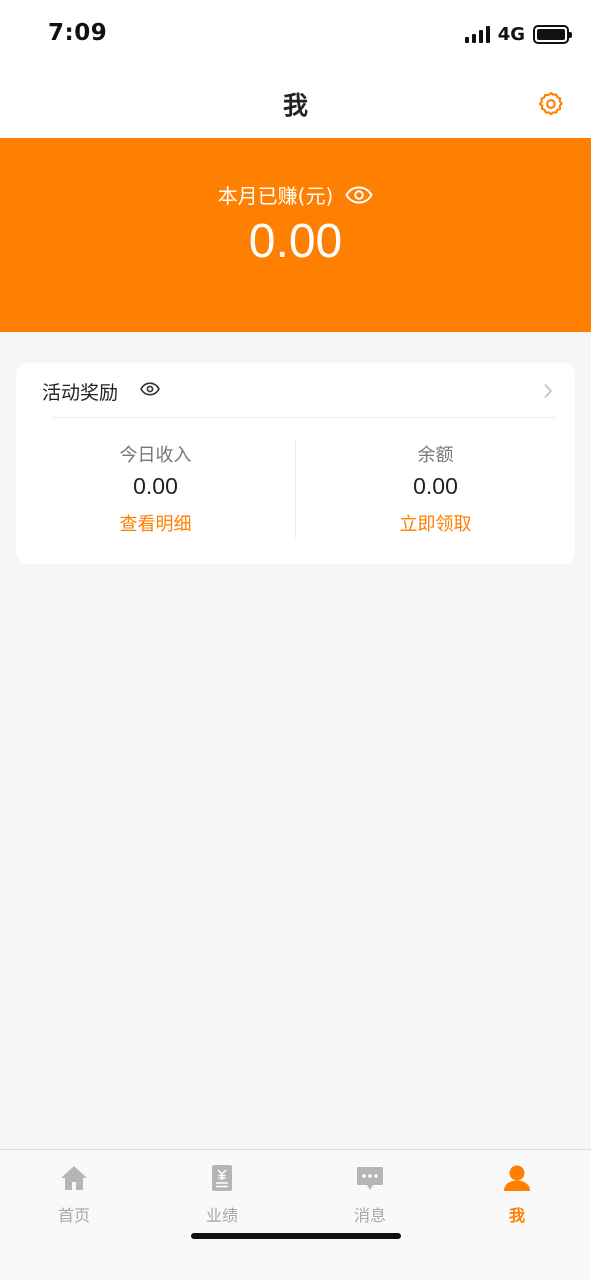 The image size is (591, 1280). What do you see at coordinates (78, 33) in the screenshot?
I see `status-time: 7:09` at bounding box center [78, 33].